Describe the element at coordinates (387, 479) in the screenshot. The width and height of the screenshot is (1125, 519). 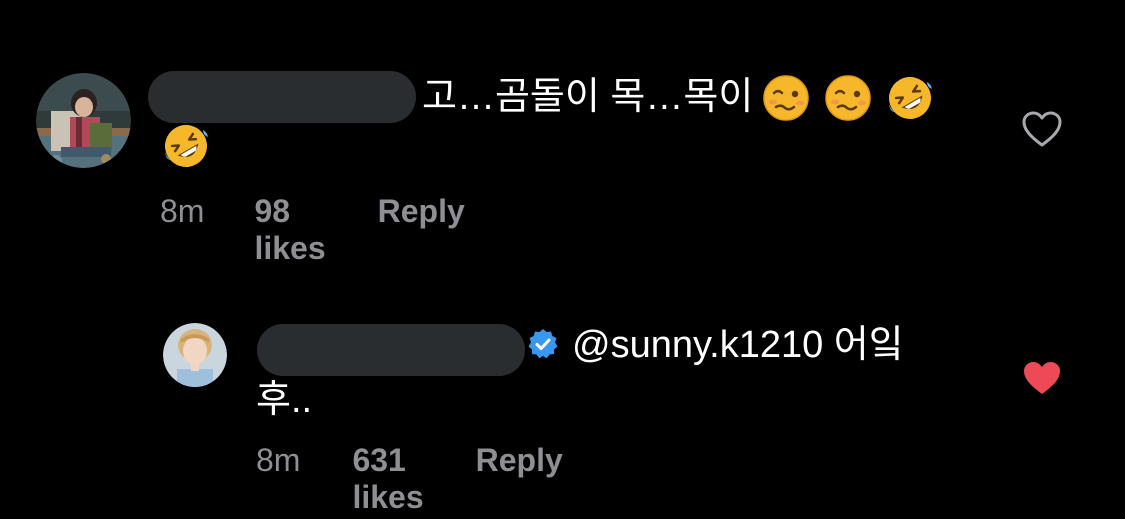
I see `likes-count: 631 likes` at that location.